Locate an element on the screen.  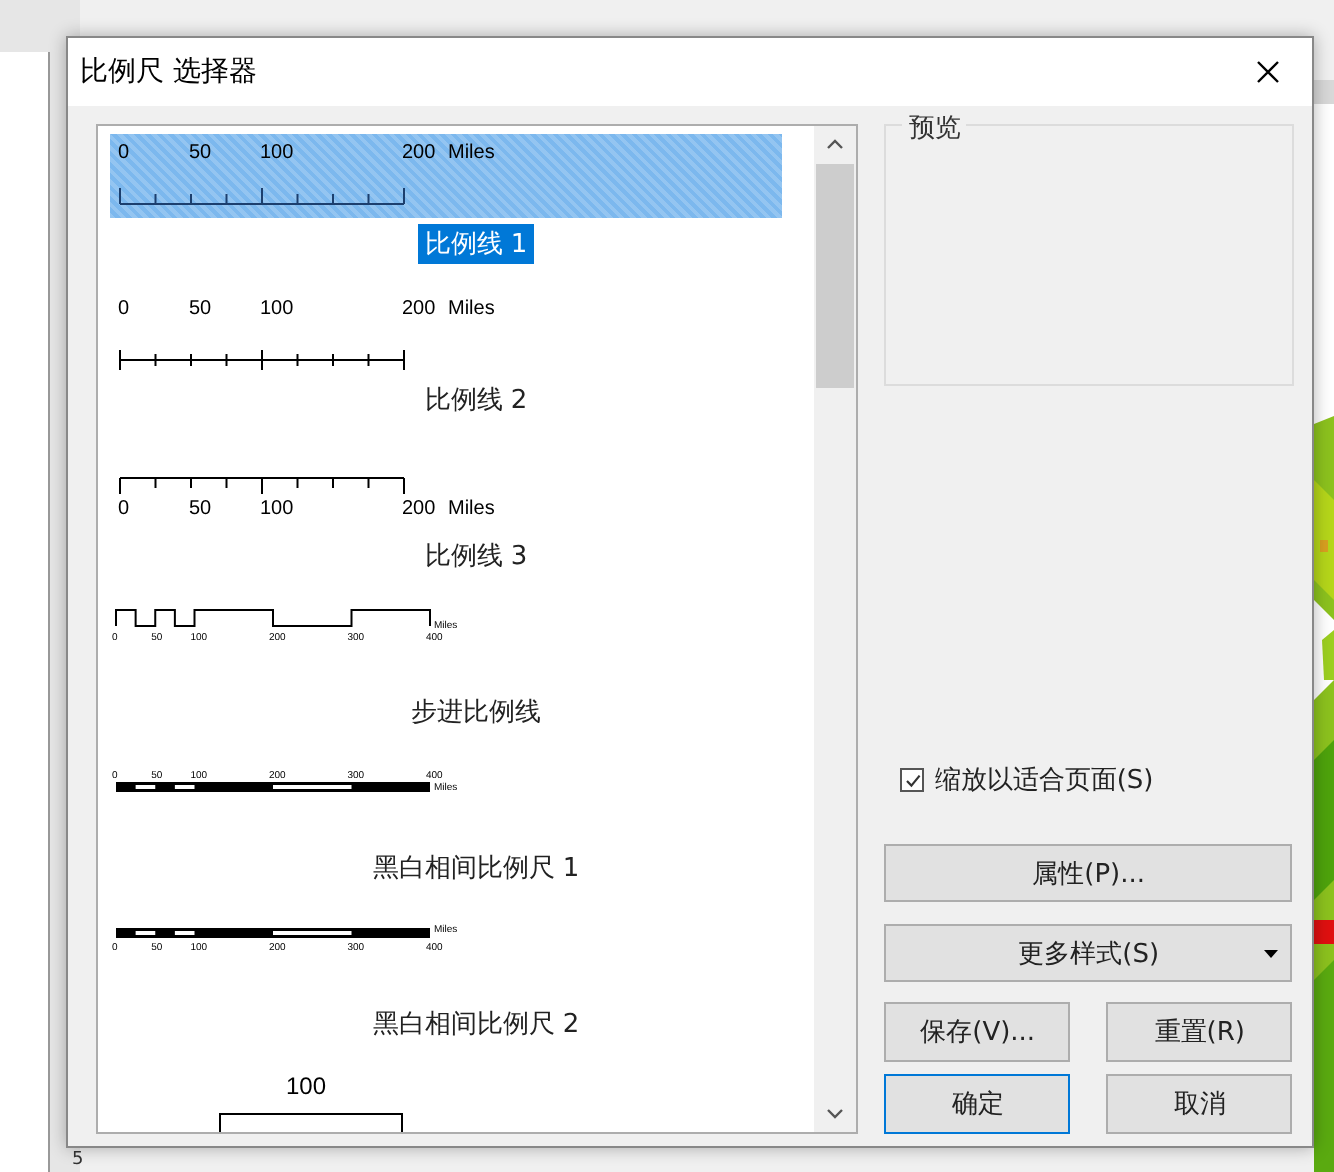
close-icon is located at coordinates (1268, 72).